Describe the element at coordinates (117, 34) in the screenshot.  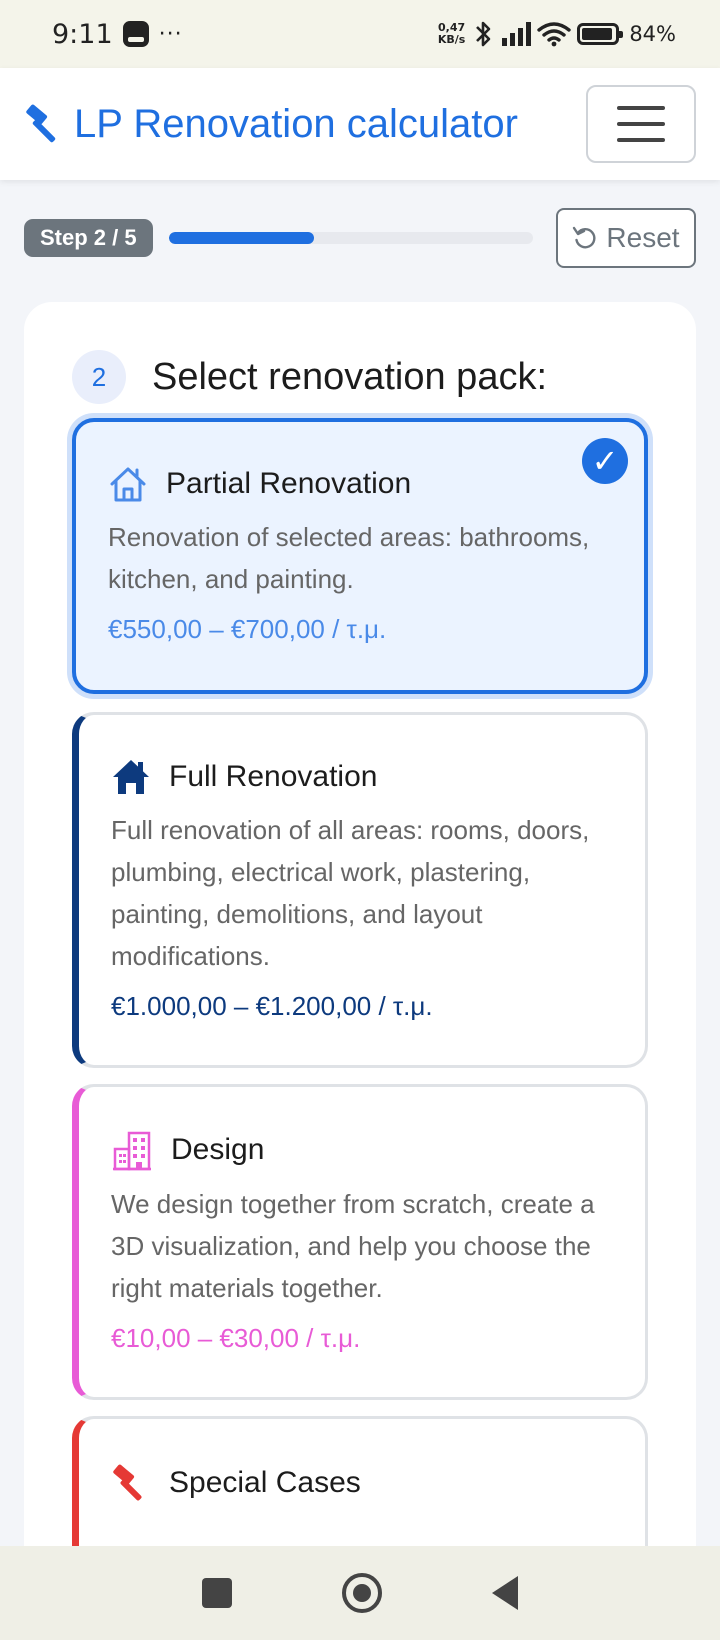
I see `status-bar-left: 9:11 ···` at that location.